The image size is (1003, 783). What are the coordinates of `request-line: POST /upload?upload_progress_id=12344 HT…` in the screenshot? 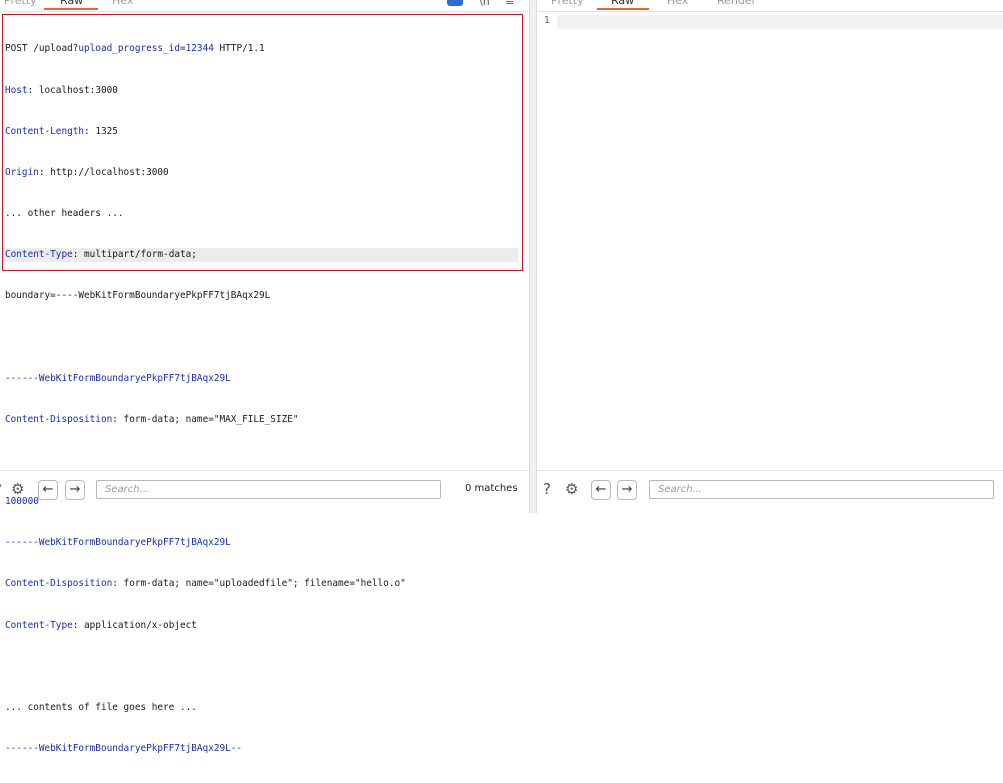 It's located at (205, 49).